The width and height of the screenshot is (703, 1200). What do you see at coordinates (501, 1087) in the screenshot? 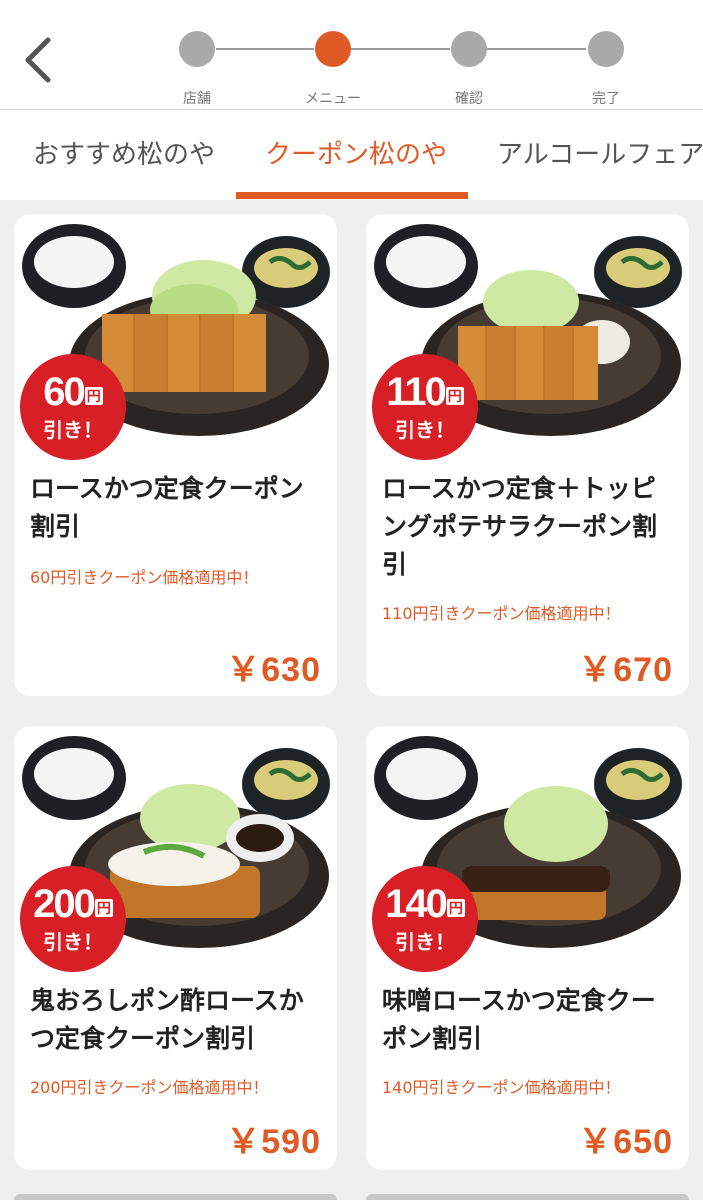
I see `coupon-note: 140円引きクーポン価格適用中！` at bounding box center [501, 1087].